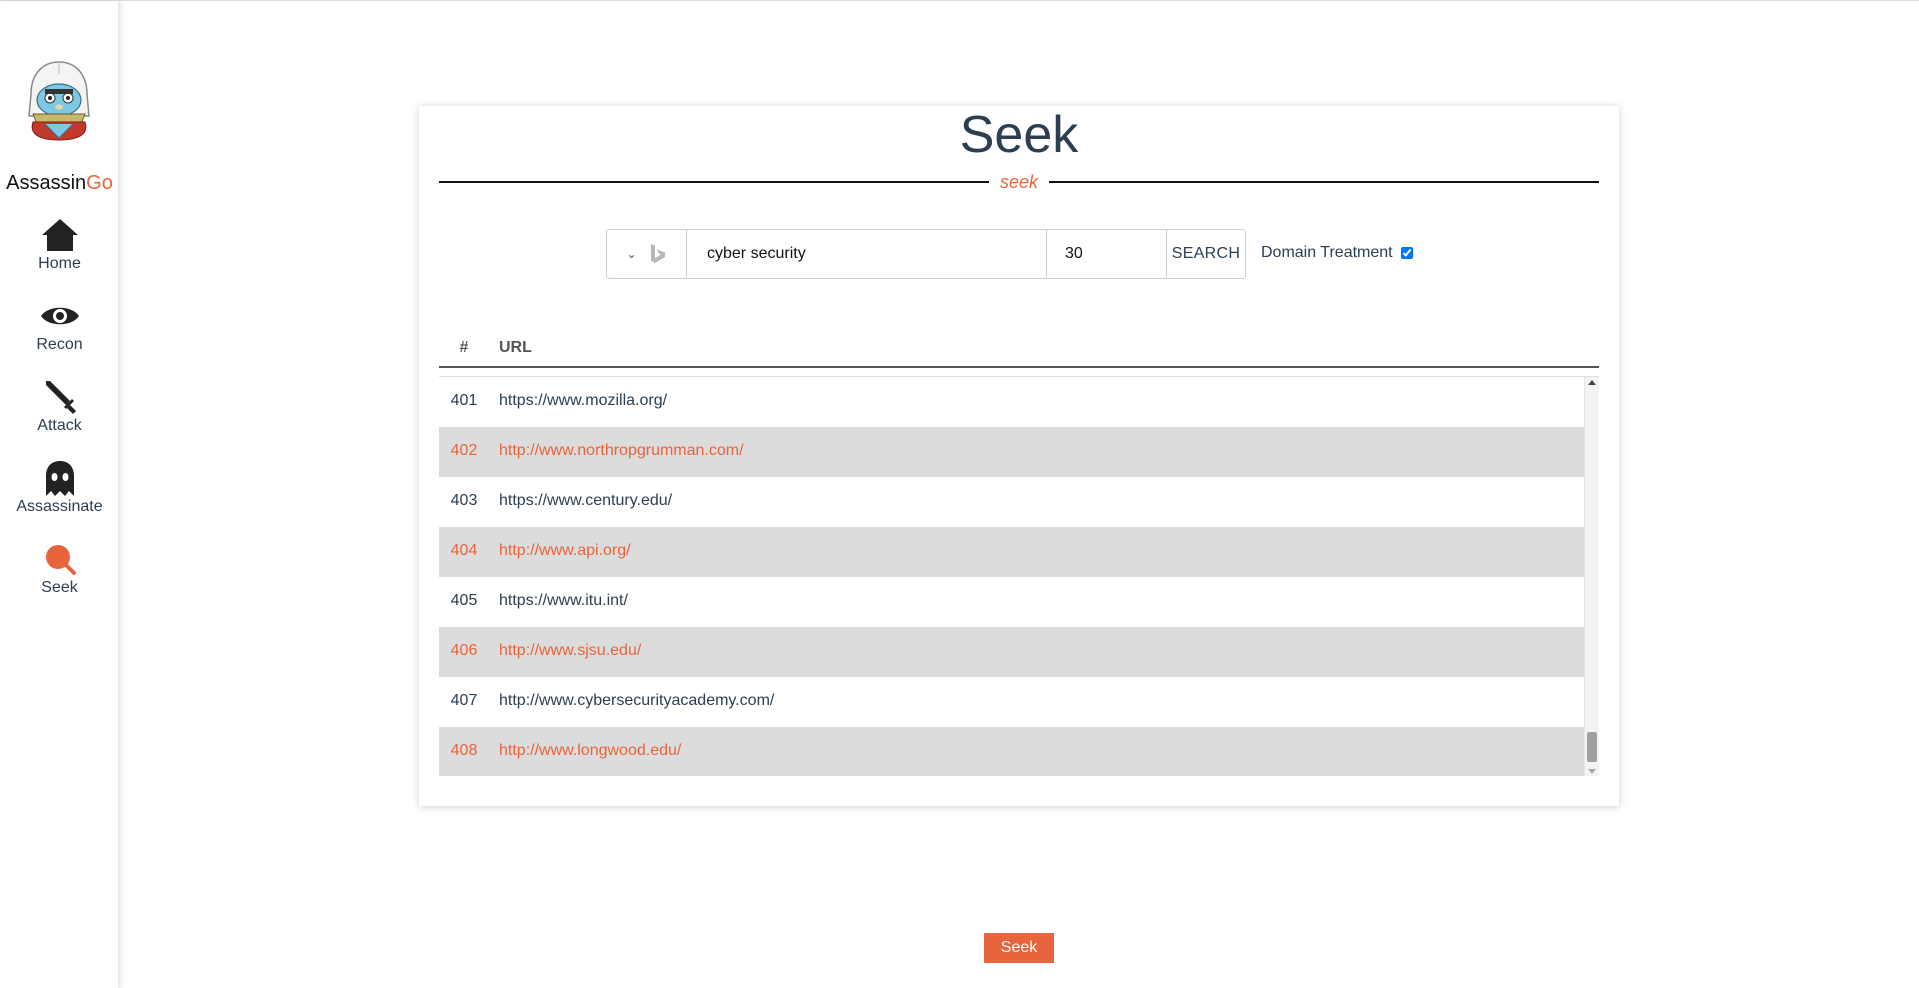 This screenshot has width=1919, height=988. Describe the element at coordinates (59, 425) in the screenshot. I see `sidebar-item-label: Attack` at that location.